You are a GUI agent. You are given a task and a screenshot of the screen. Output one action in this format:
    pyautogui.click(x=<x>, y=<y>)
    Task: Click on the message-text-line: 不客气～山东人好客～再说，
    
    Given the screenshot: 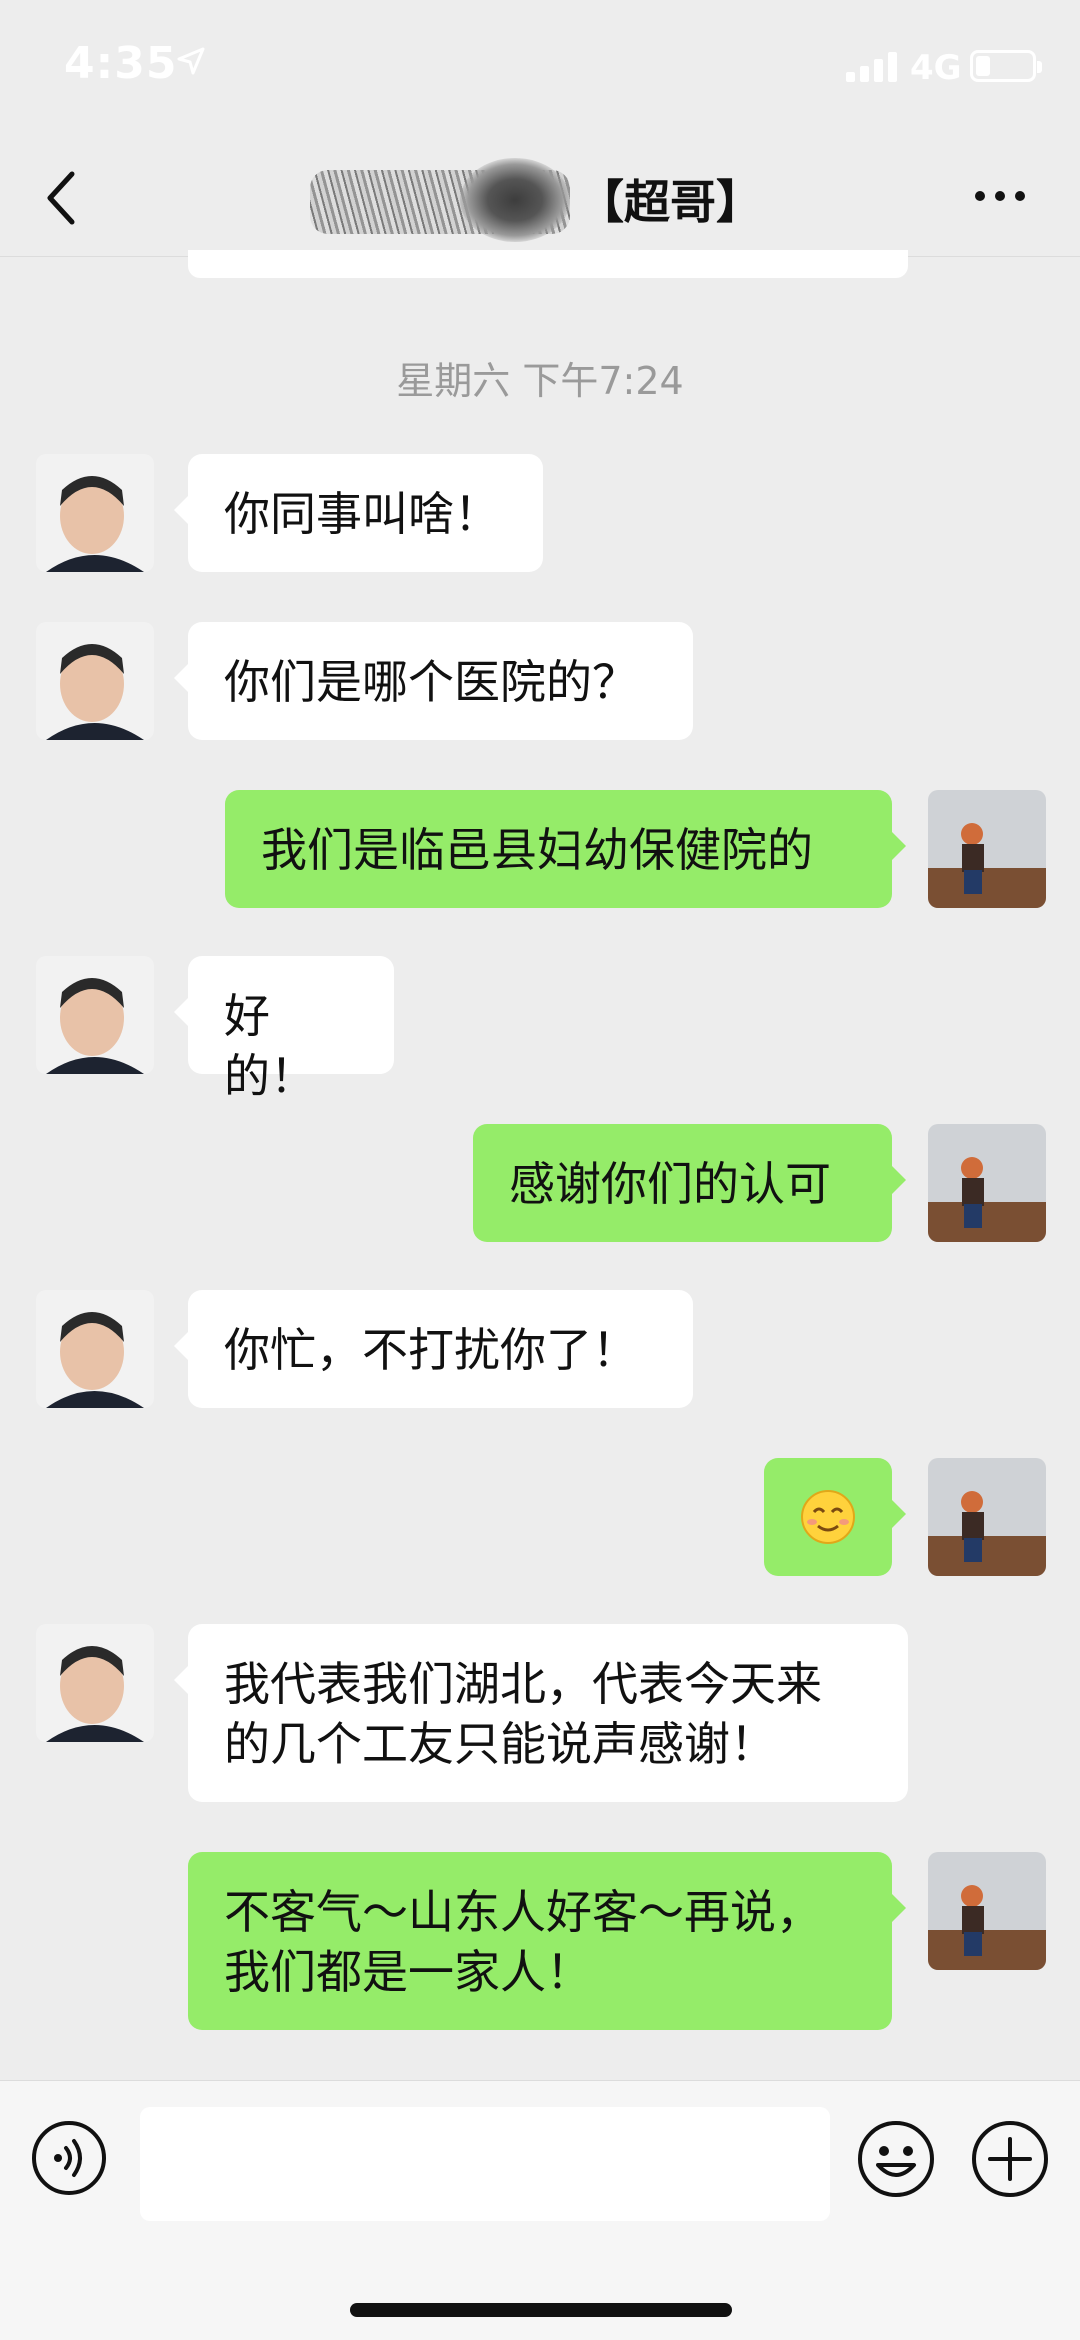 What is the action you would take?
    pyautogui.click(x=523, y=1912)
    